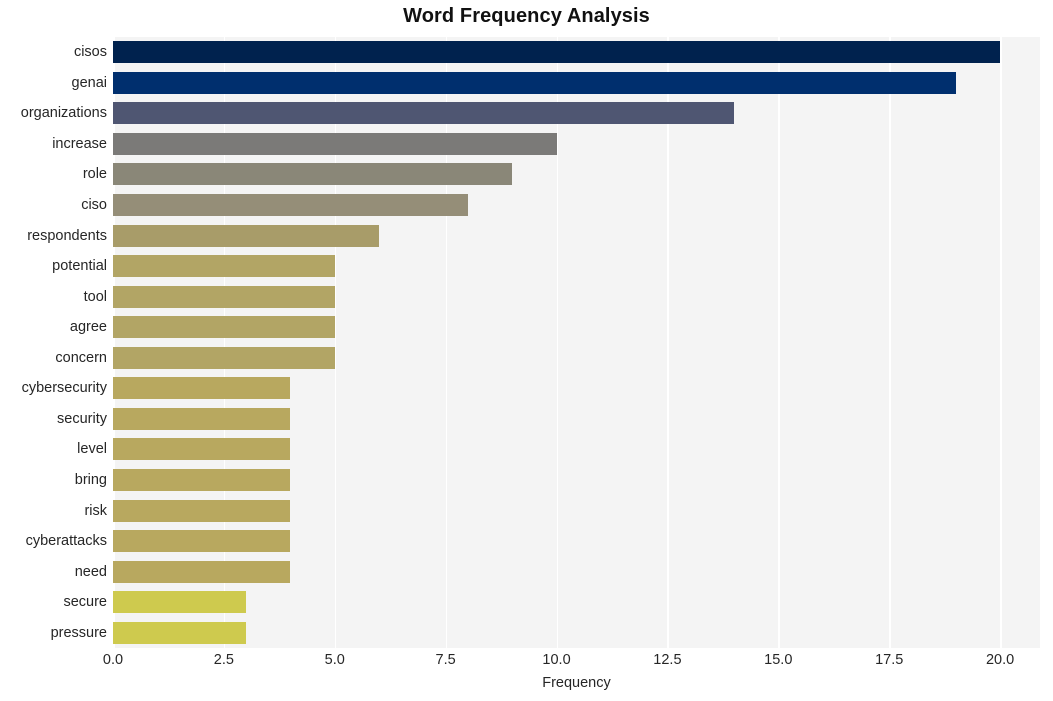 The width and height of the screenshot is (1053, 701). I want to click on x-axis-label: Frequency, so click(576, 683).